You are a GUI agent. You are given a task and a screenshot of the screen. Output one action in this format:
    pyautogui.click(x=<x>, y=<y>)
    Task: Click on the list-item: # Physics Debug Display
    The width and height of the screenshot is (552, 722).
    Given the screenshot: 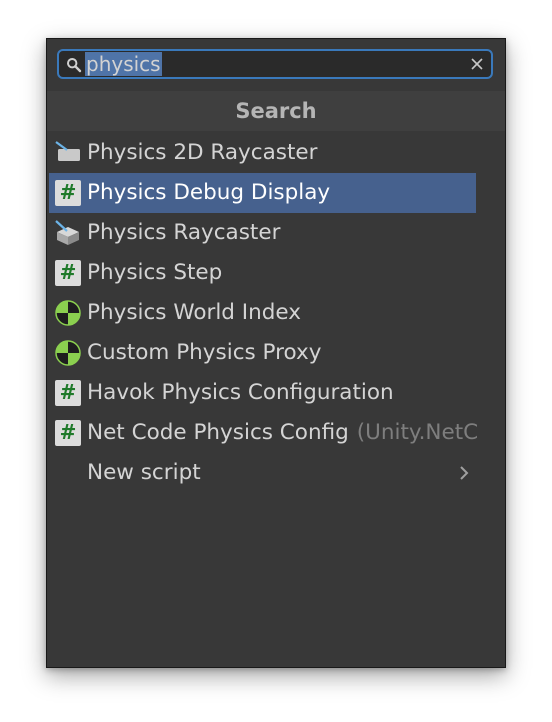 What is the action you would take?
    pyautogui.click(x=276, y=193)
    